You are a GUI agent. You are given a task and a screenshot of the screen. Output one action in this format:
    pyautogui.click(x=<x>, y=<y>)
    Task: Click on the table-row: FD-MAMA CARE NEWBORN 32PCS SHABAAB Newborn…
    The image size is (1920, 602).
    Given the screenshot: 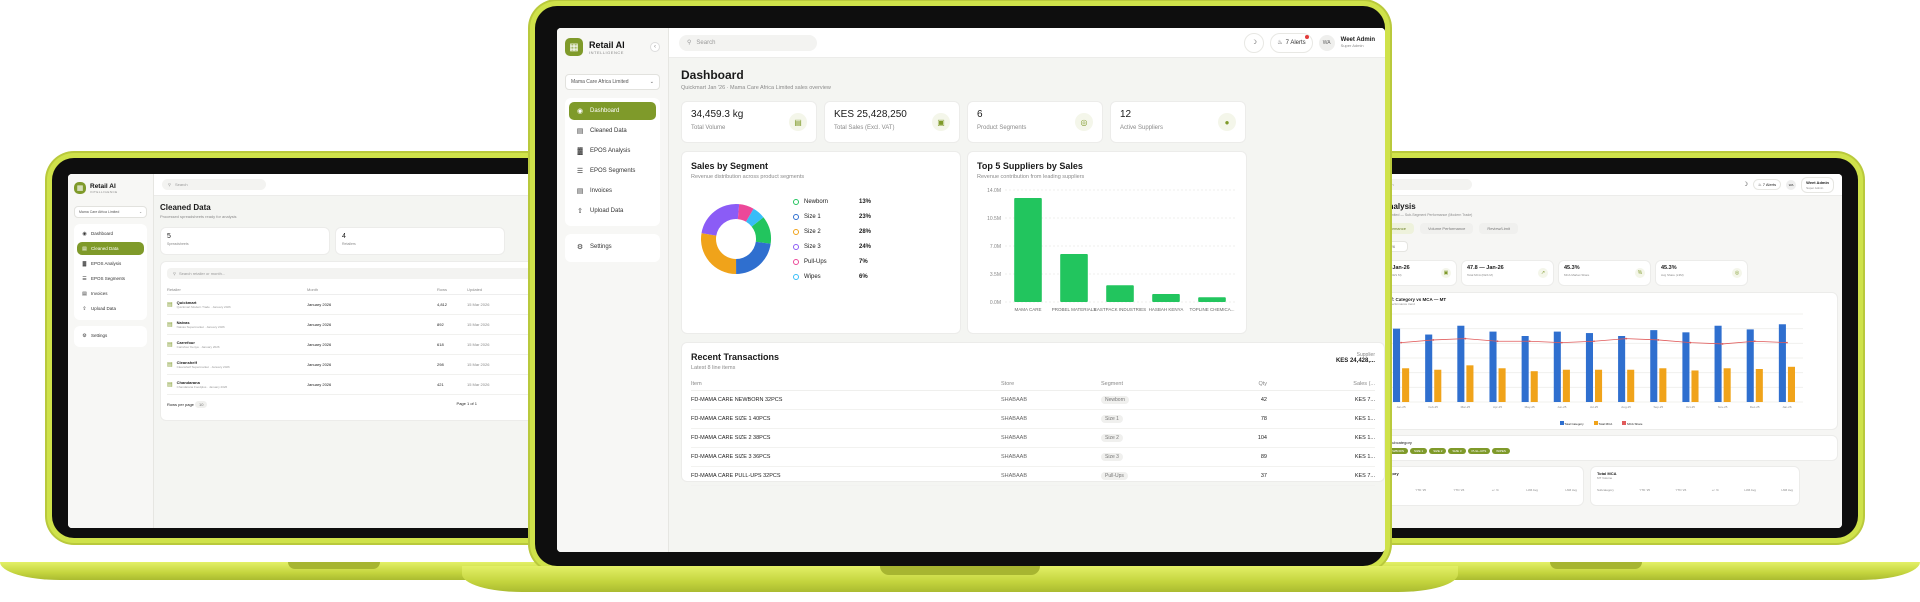 What is the action you would take?
    pyautogui.click(x=1033, y=400)
    